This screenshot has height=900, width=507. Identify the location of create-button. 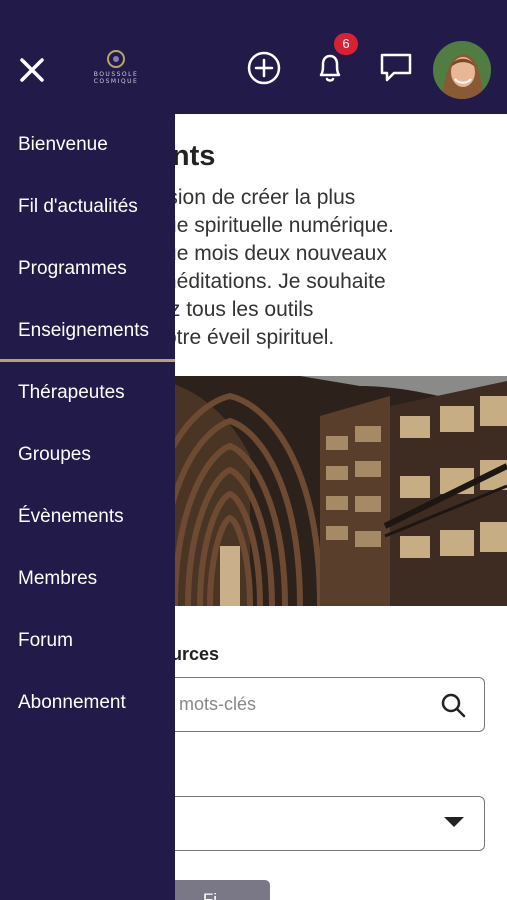
(264, 68).